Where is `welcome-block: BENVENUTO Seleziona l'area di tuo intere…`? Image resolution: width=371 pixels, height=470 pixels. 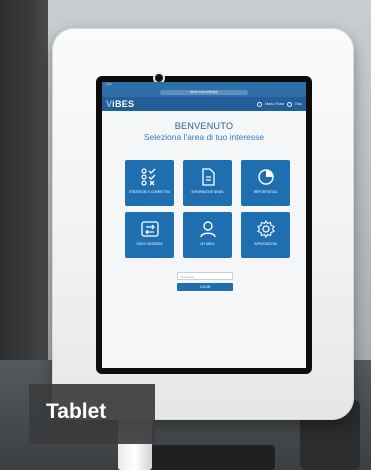 welcome-block: BENVENUTO Seleziona l'area di tuo intere… is located at coordinates (204, 131).